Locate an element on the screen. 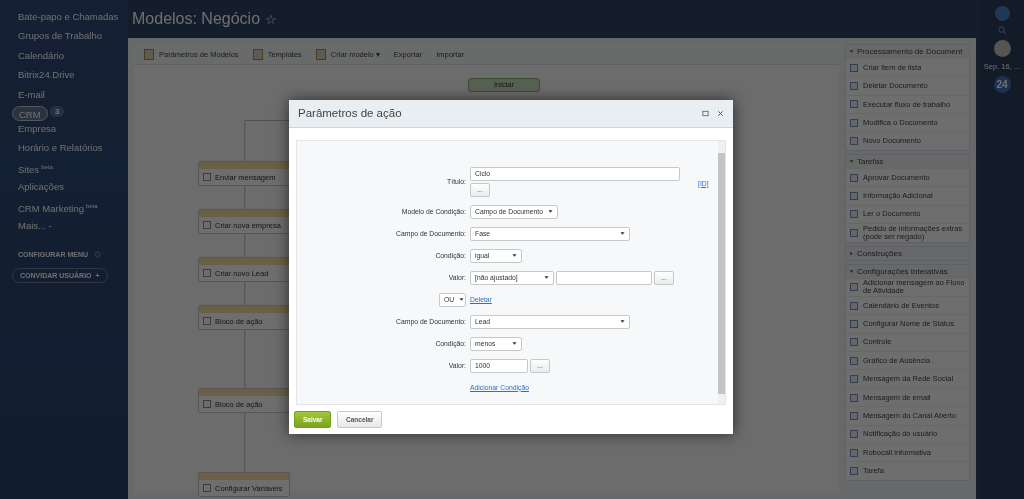 The height and width of the screenshot is (499, 1024). sidebar-item: Bate-papo e Chamadas is located at coordinates (68, 17).